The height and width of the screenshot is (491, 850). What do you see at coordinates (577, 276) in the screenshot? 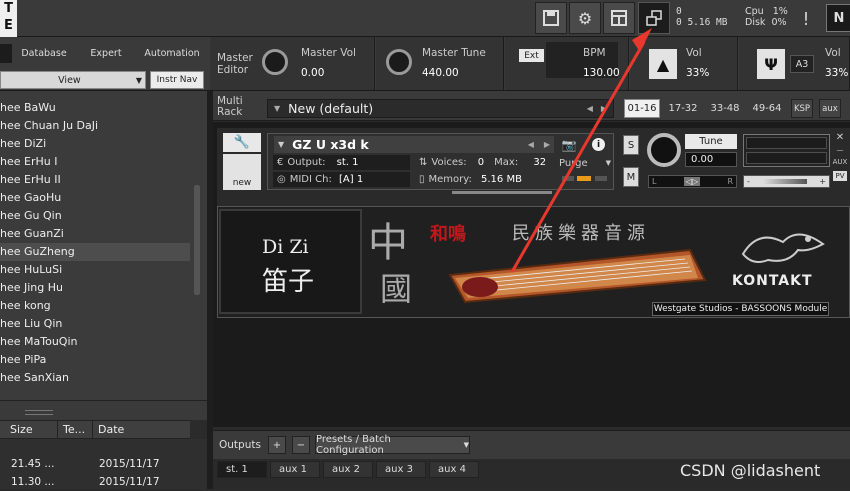
I see `guzheng-image` at bounding box center [577, 276].